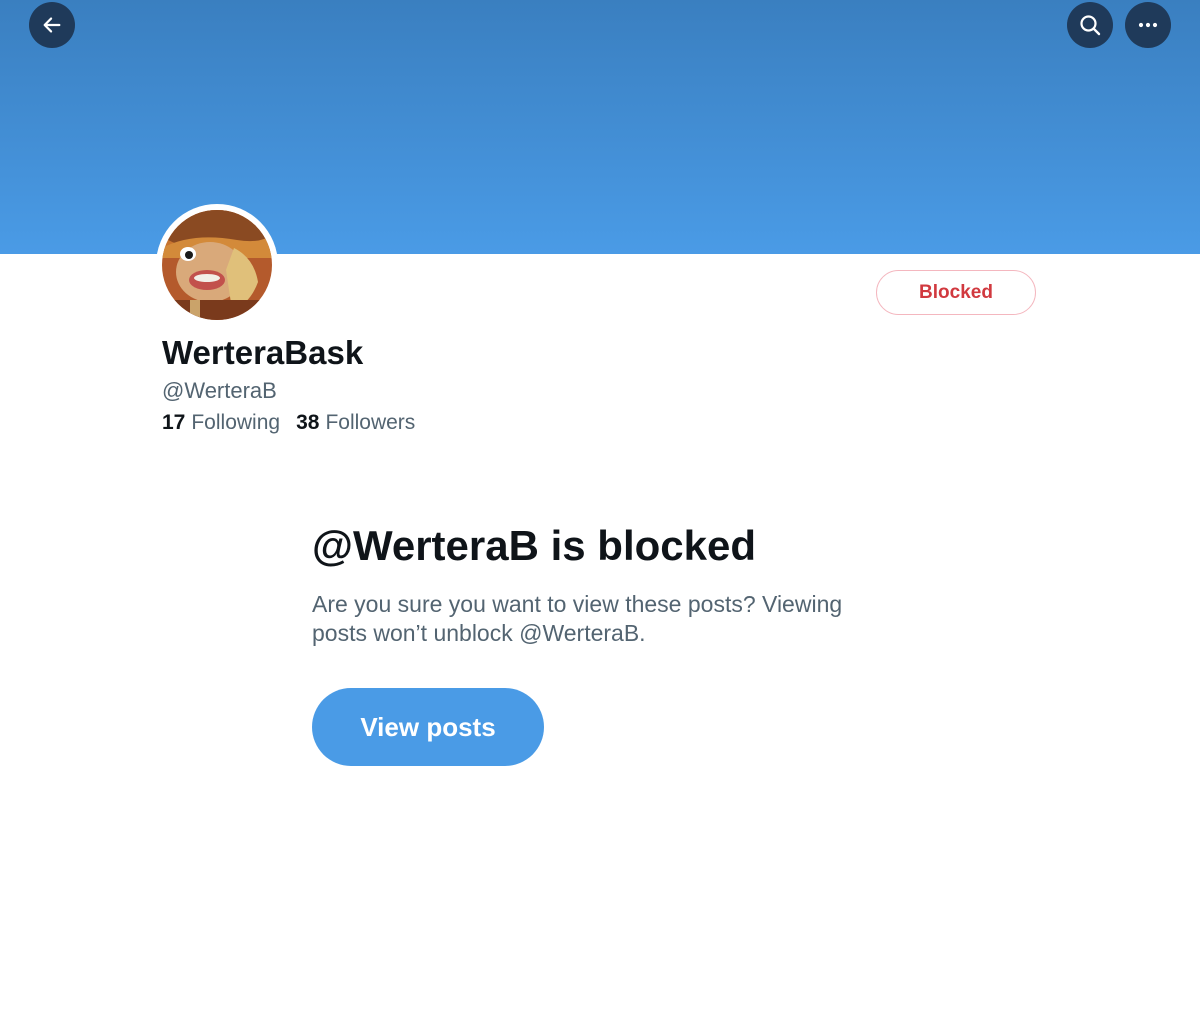  What do you see at coordinates (534, 545) in the screenshot?
I see `blocked-notice-title: @WerteraB is blocked` at bounding box center [534, 545].